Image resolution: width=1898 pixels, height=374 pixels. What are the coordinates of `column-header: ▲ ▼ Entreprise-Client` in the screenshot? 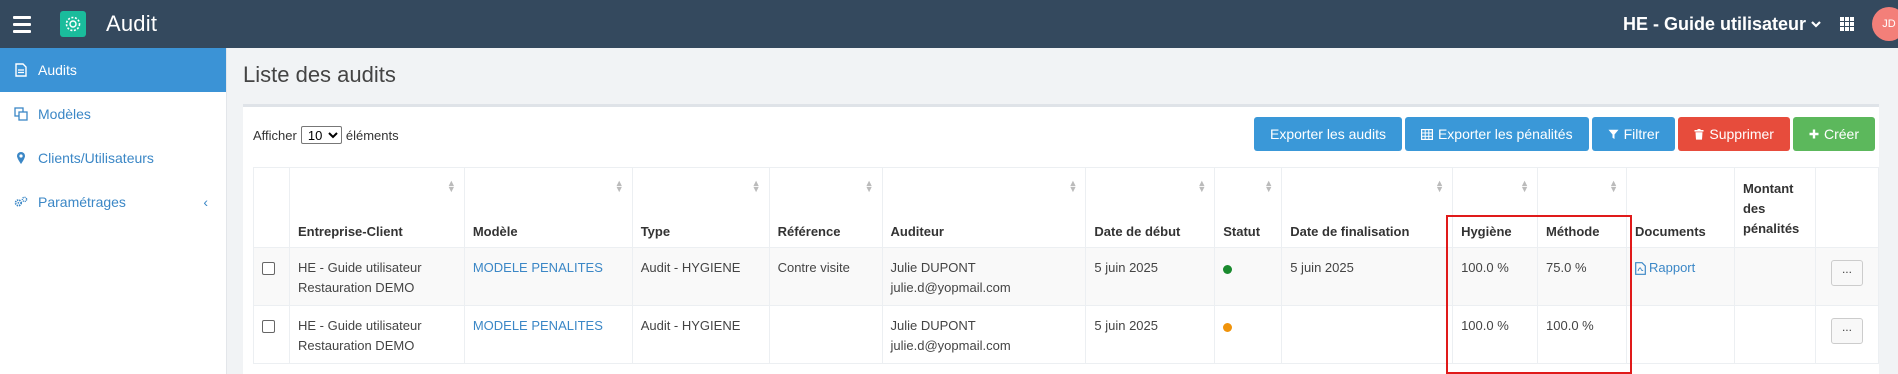 It's located at (376, 207).